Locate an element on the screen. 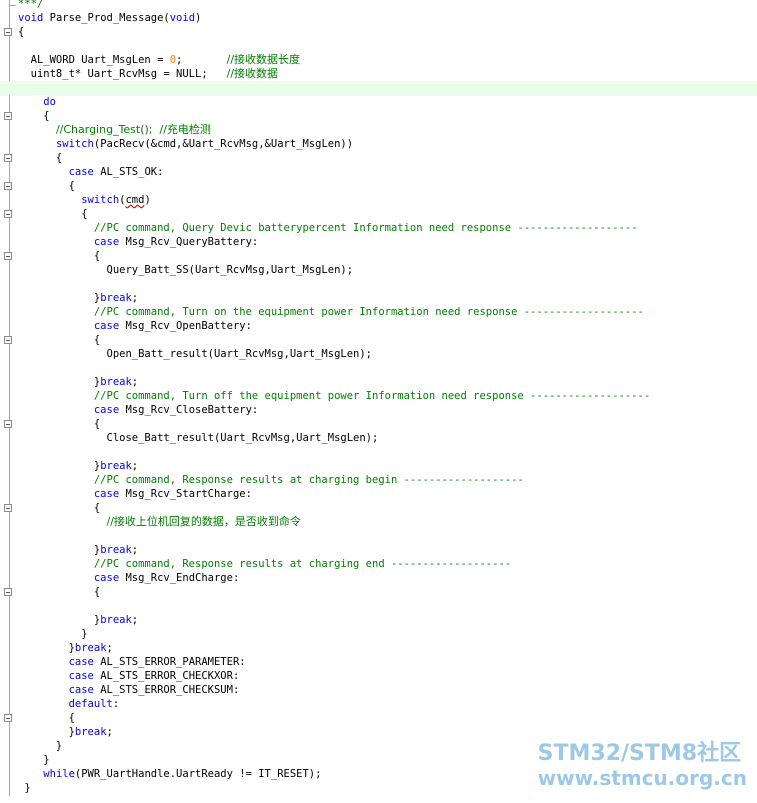 The image size is (757, 803). code-token: Msg_Rcv_OpenBattery: is located at coordinates (185, 326).